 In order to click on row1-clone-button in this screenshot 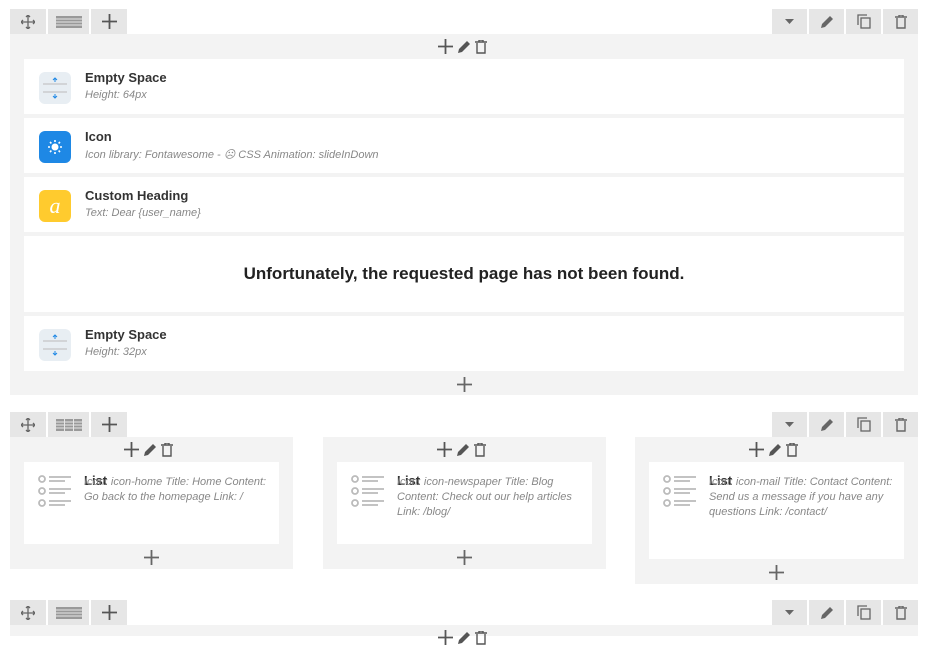, I will do `click(863, 21)`.